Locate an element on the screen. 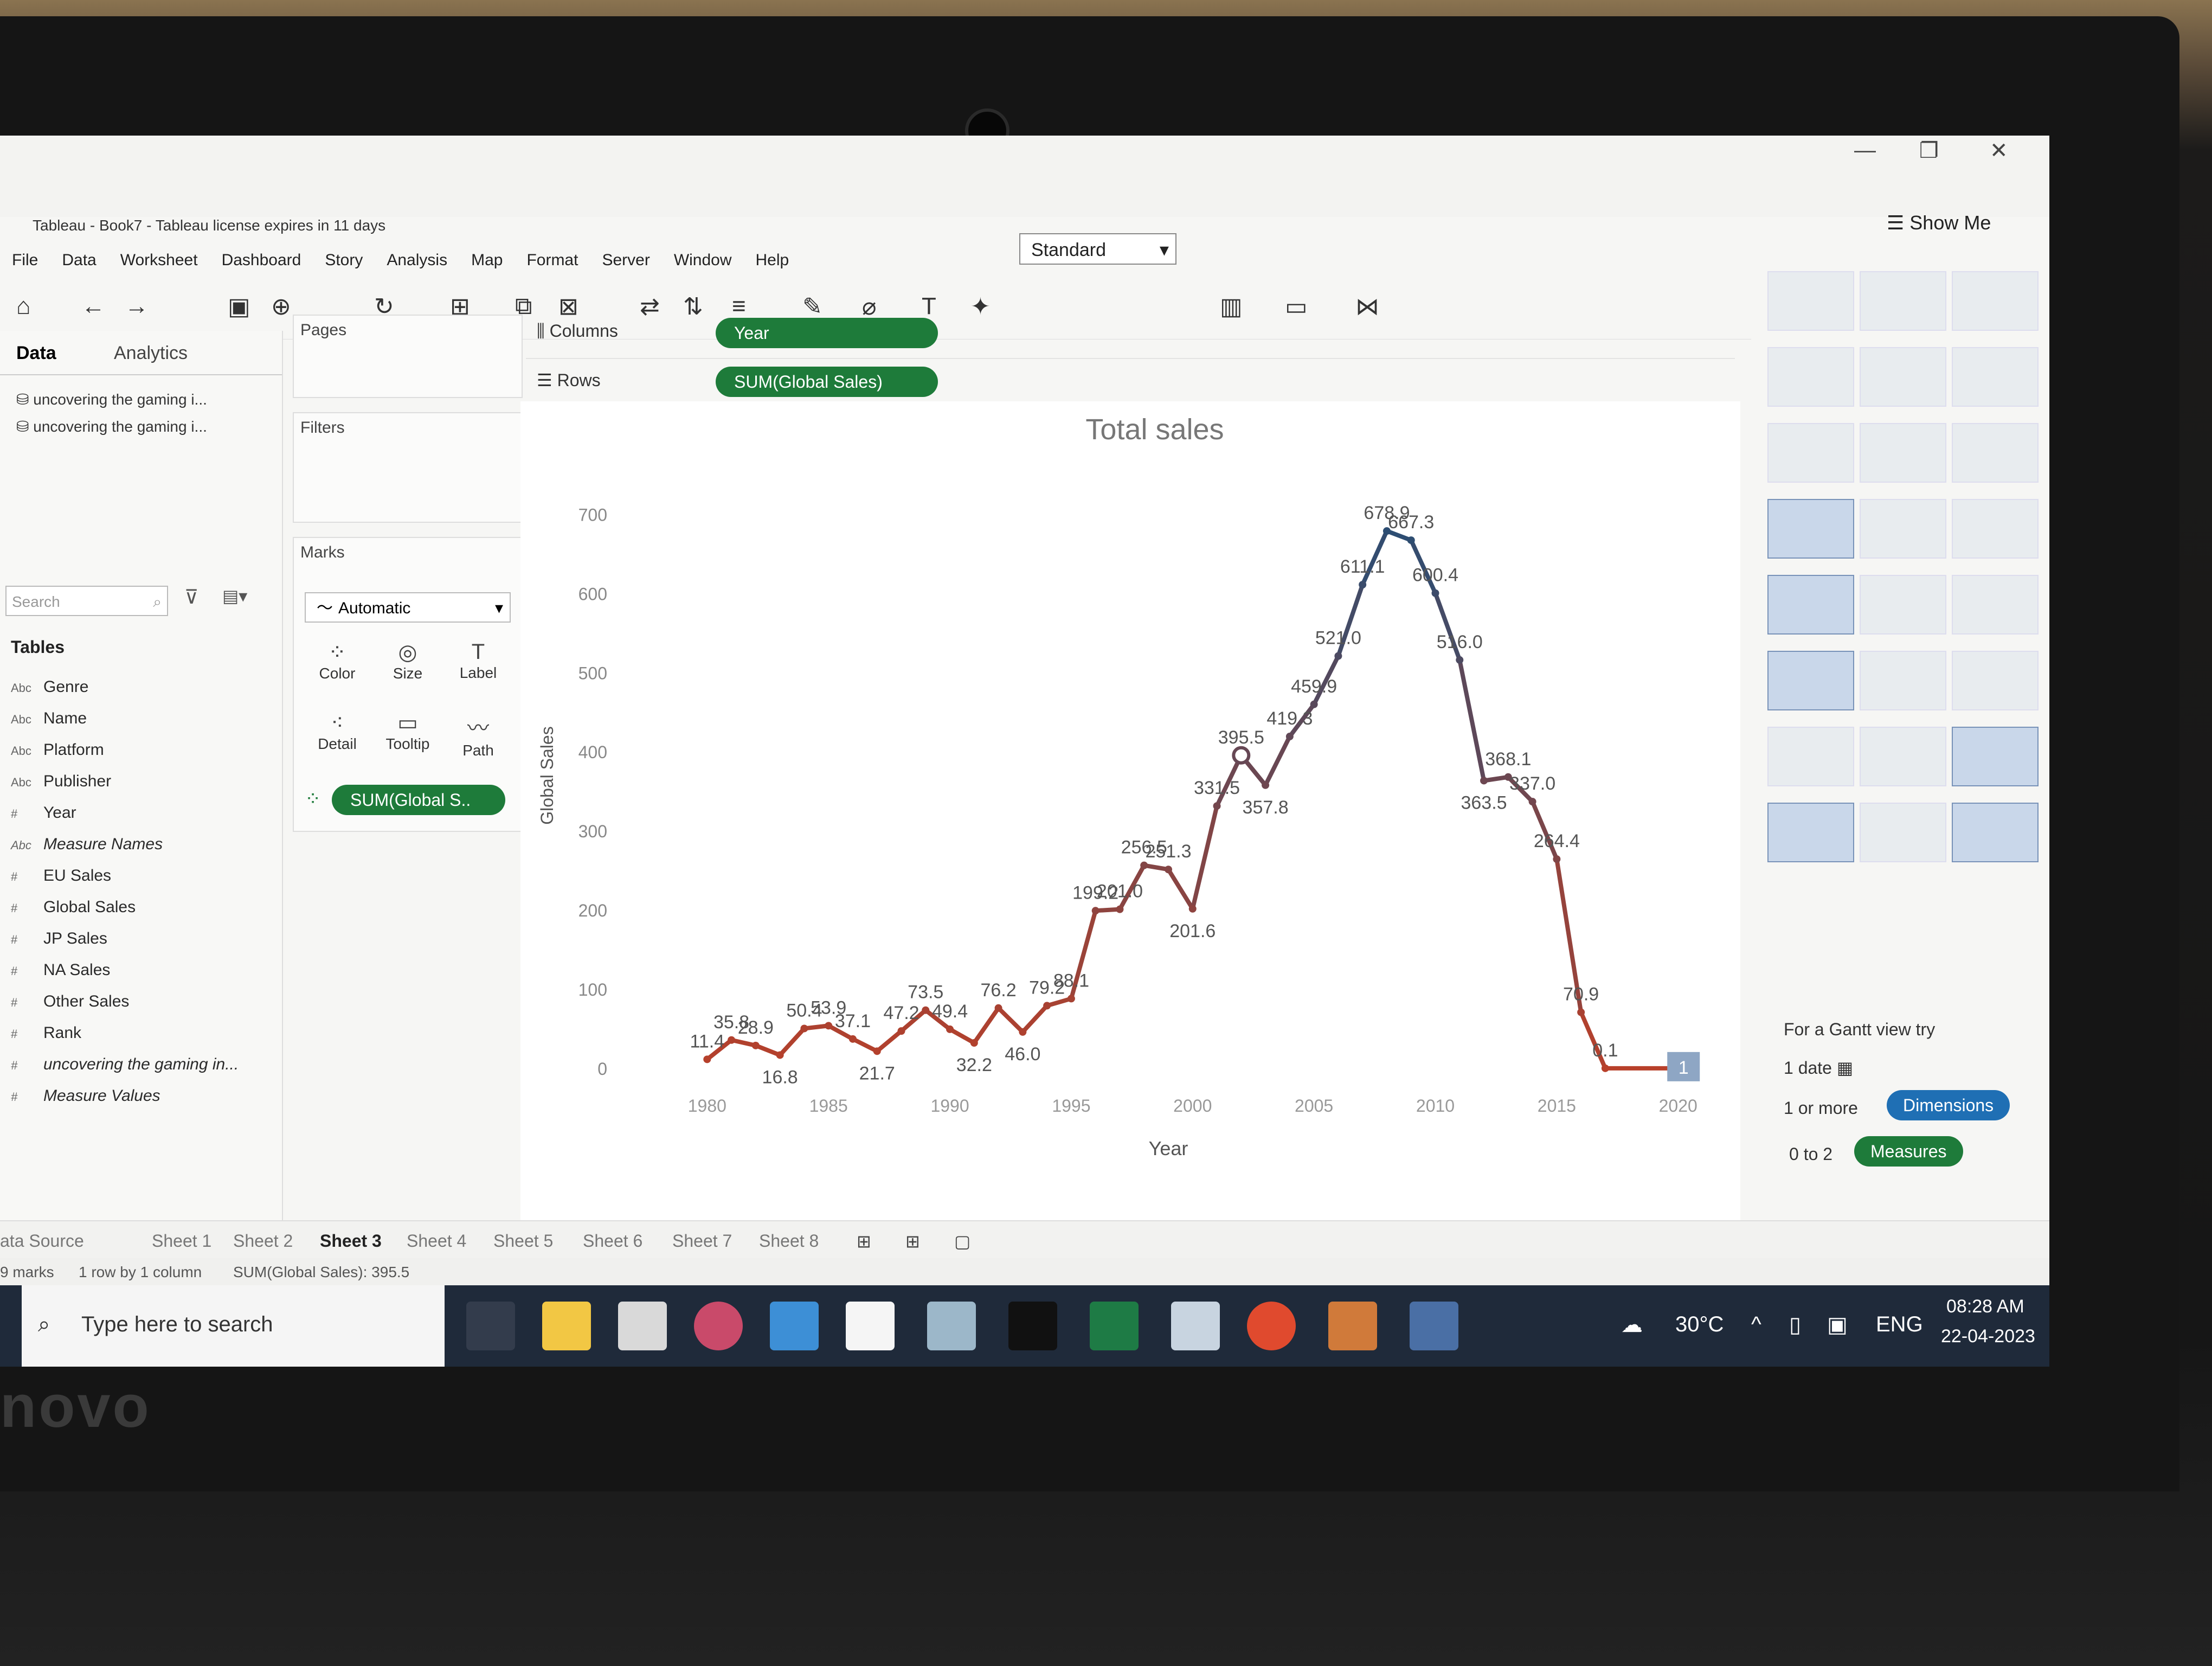 The width and height of the screenshot is (2212, 1666). show-me-highlight-table-icon is located at coordinates (1995, 301).